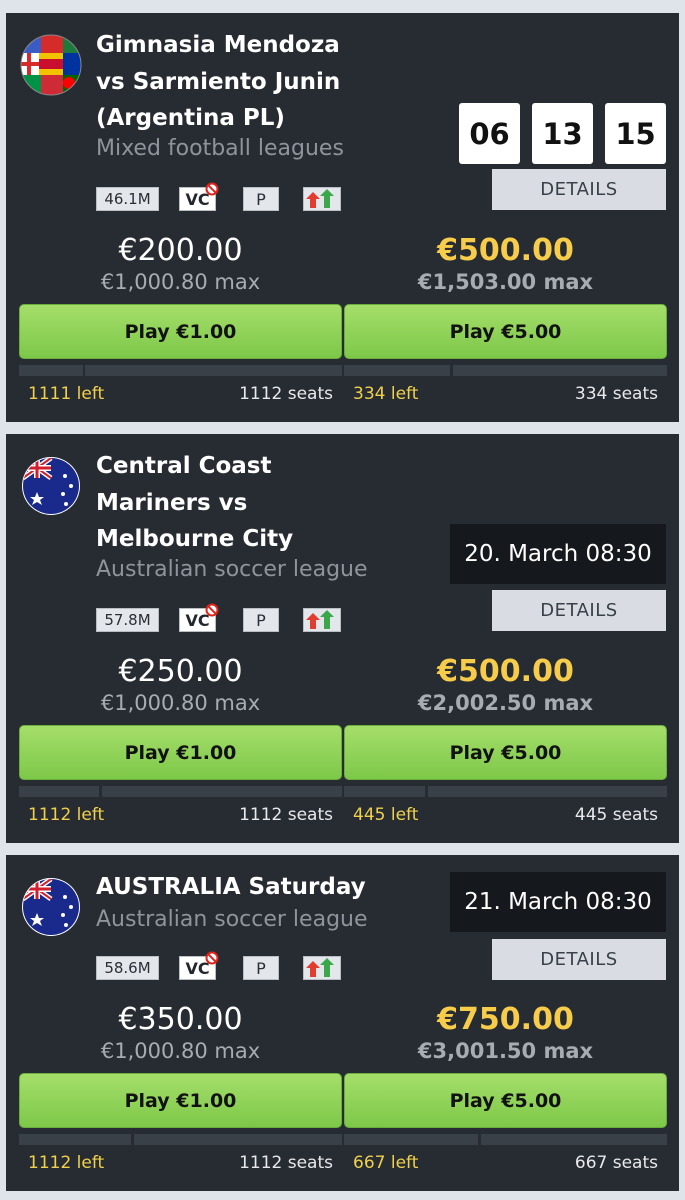 This screenshot has width=685, height=1200. I want to click on seats-remaining: 334 left, so click(386, 394).